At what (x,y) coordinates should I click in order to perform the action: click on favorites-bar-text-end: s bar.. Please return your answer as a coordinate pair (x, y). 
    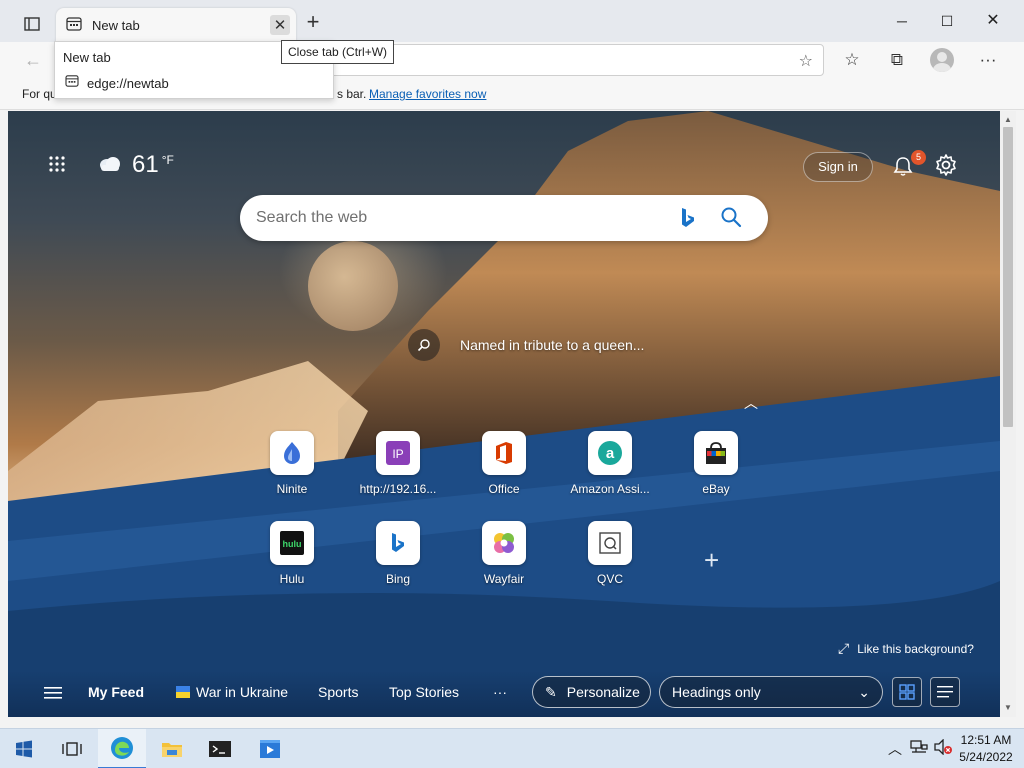
    Looking at the image, I should click on (352, 94).